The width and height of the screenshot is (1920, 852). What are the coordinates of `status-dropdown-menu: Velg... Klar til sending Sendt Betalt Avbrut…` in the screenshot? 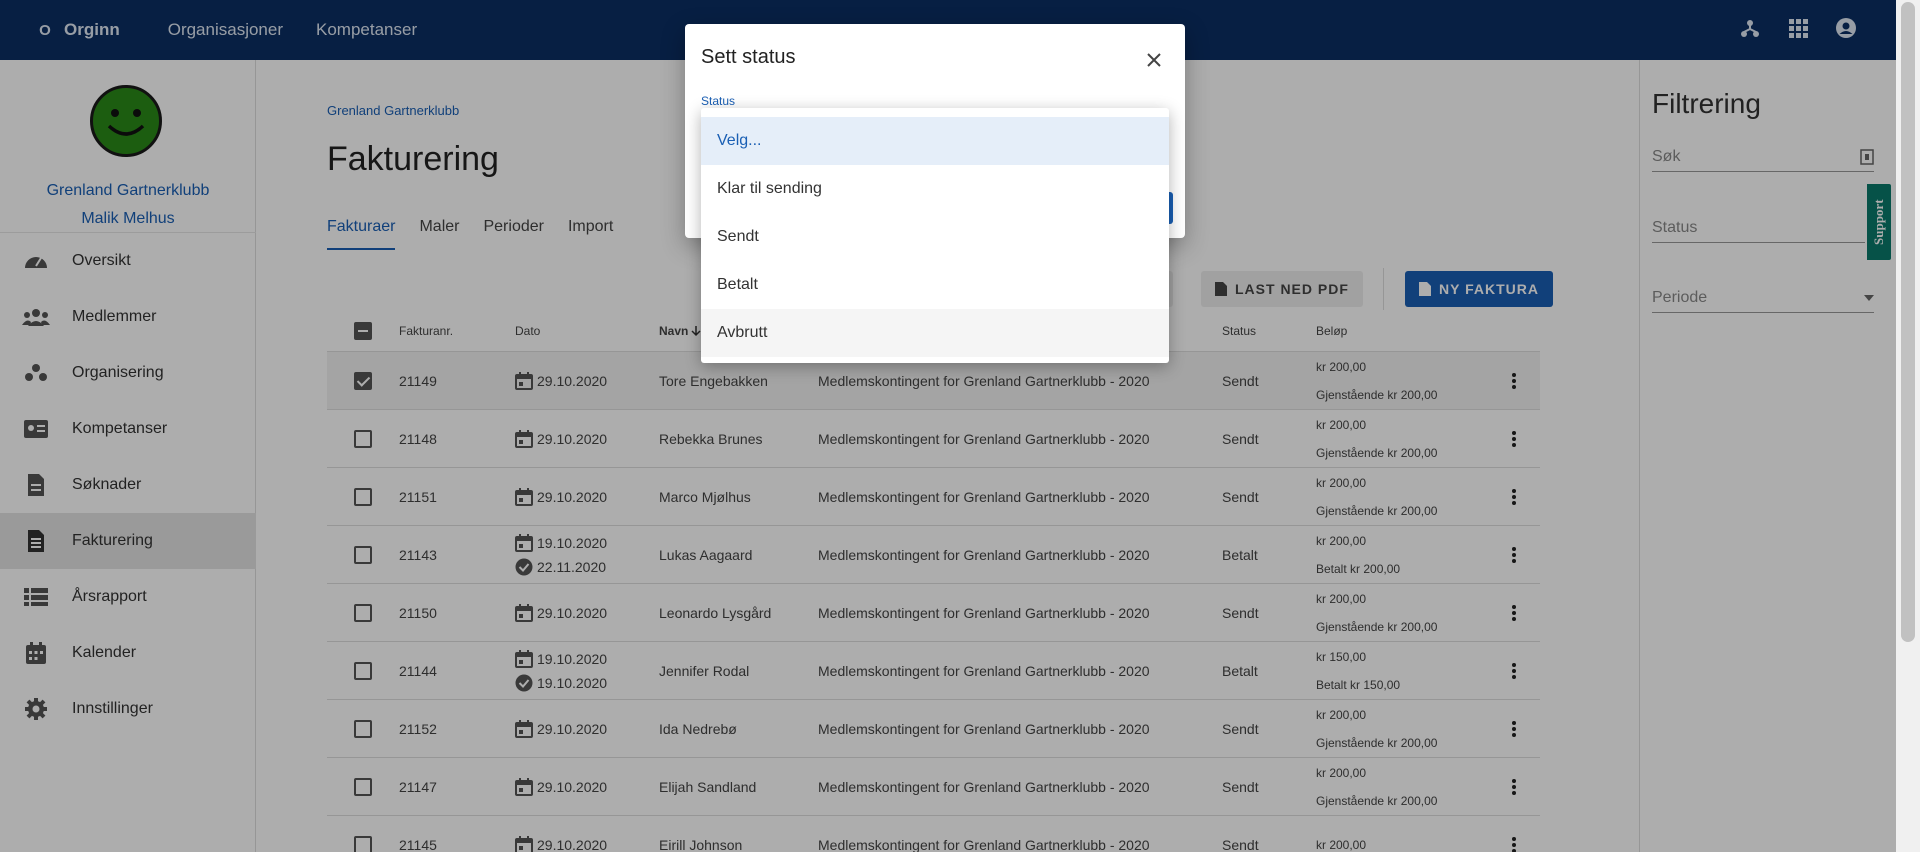 It's located at (935, 235).